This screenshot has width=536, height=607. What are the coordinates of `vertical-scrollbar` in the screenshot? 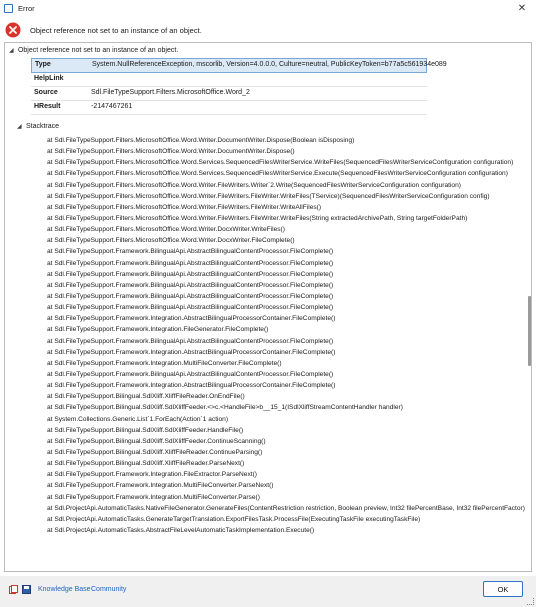 It's located at (529, 331).